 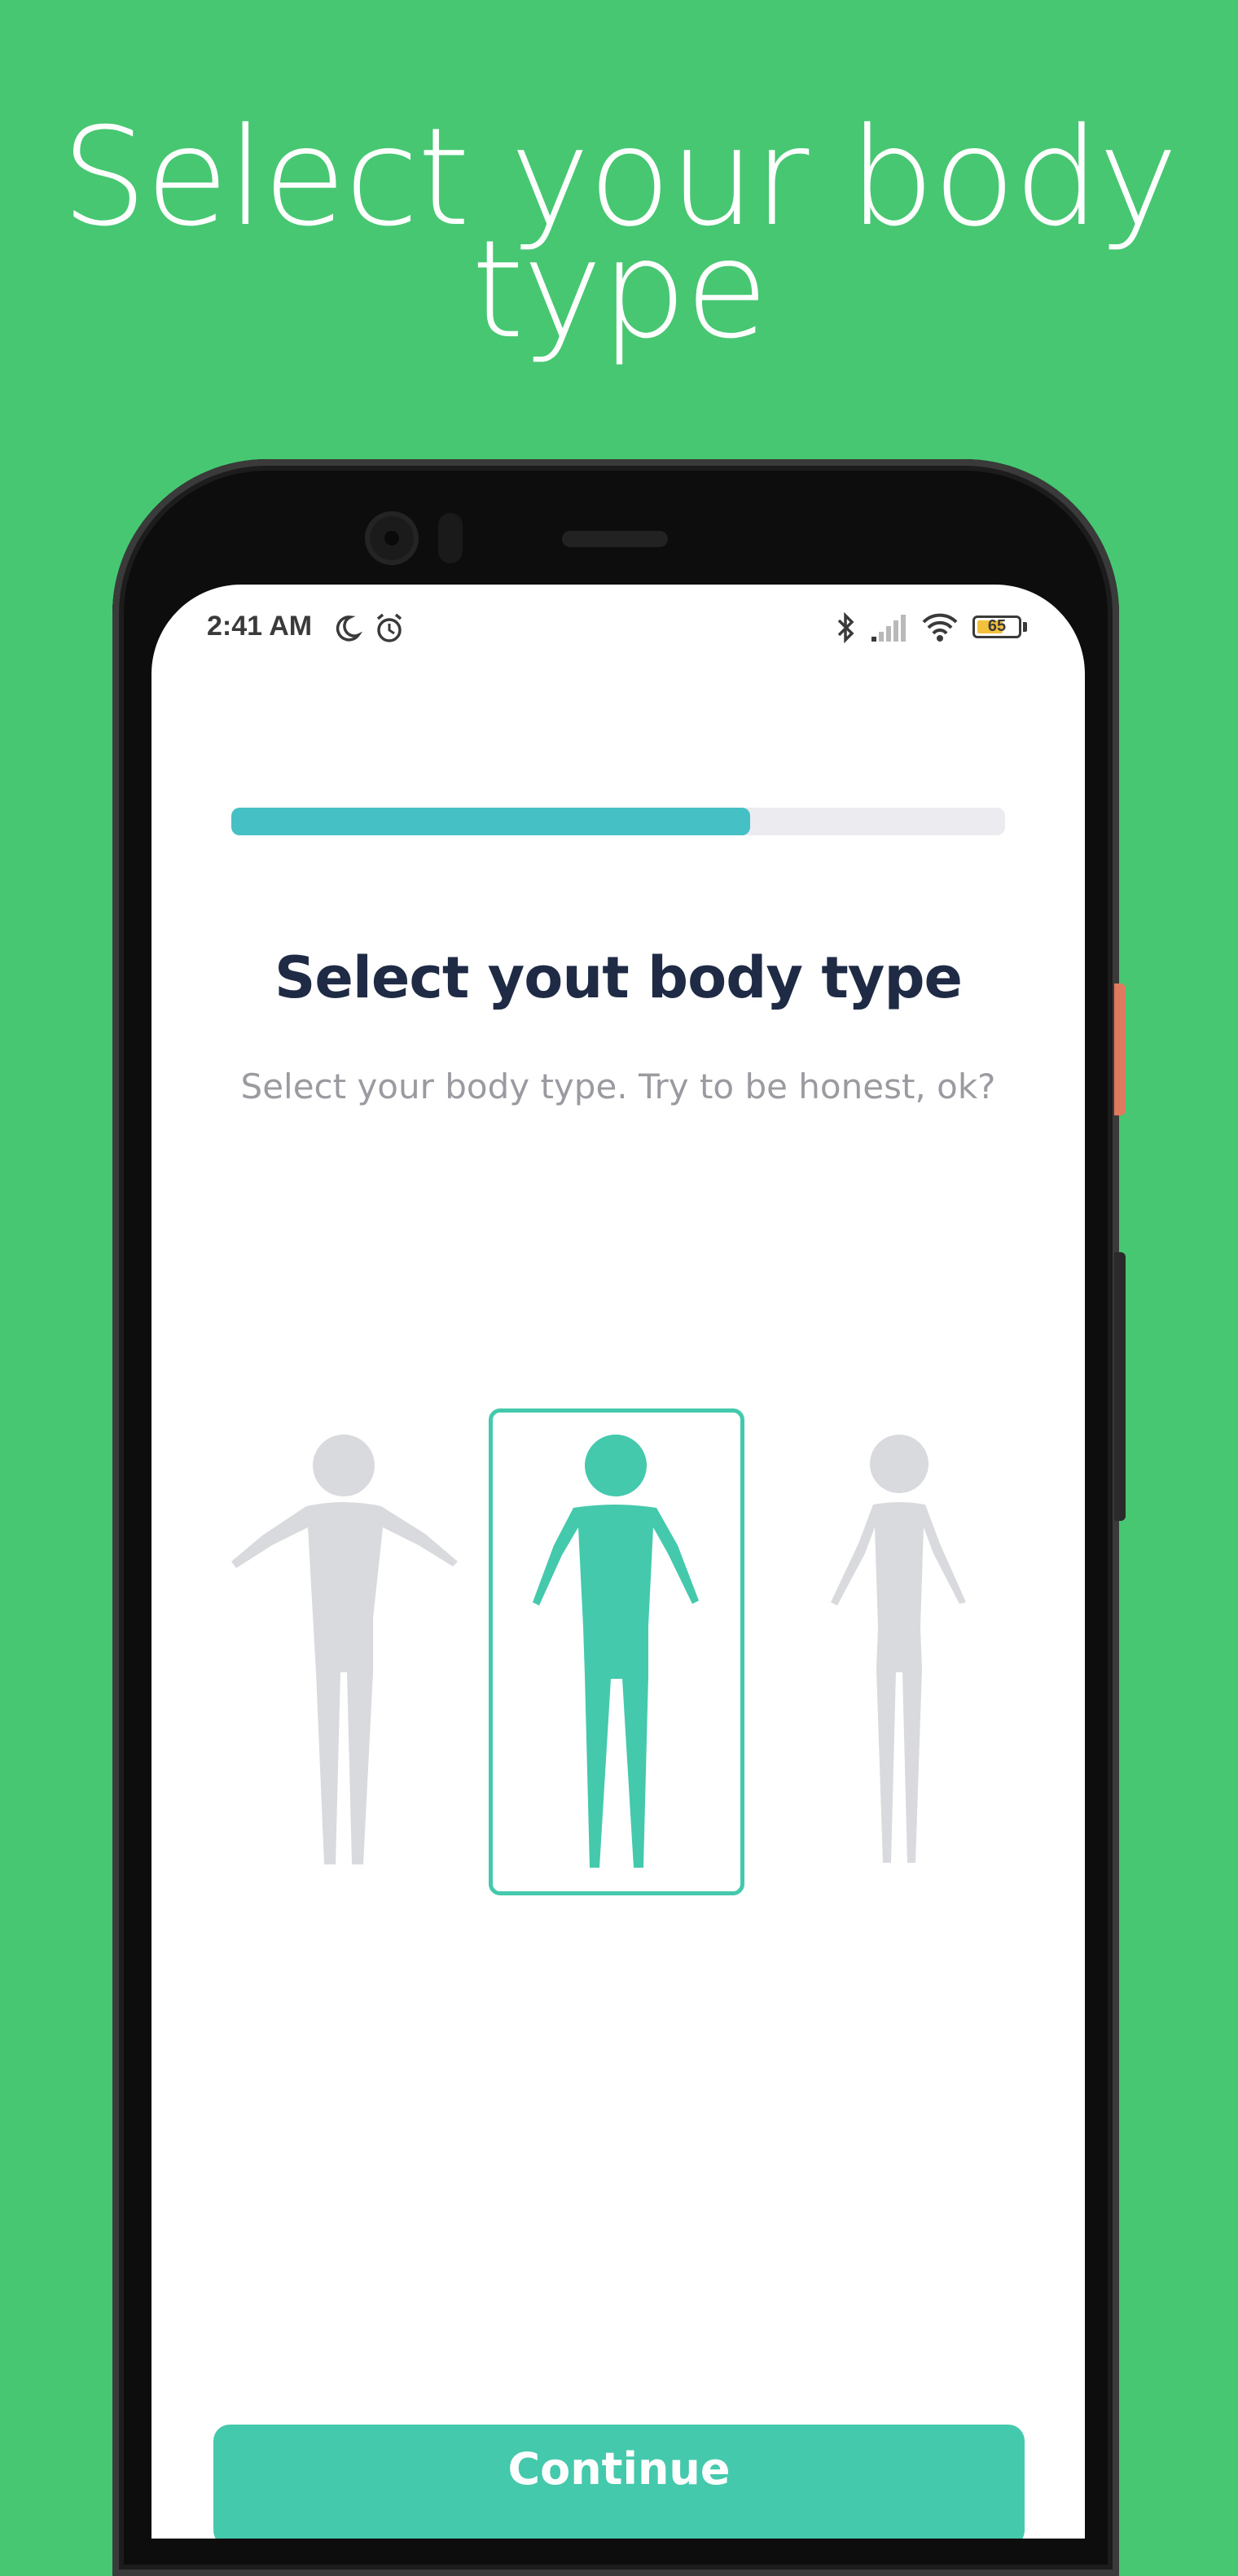 I want to click on proximity-sensor, so click(x=450, y=538).